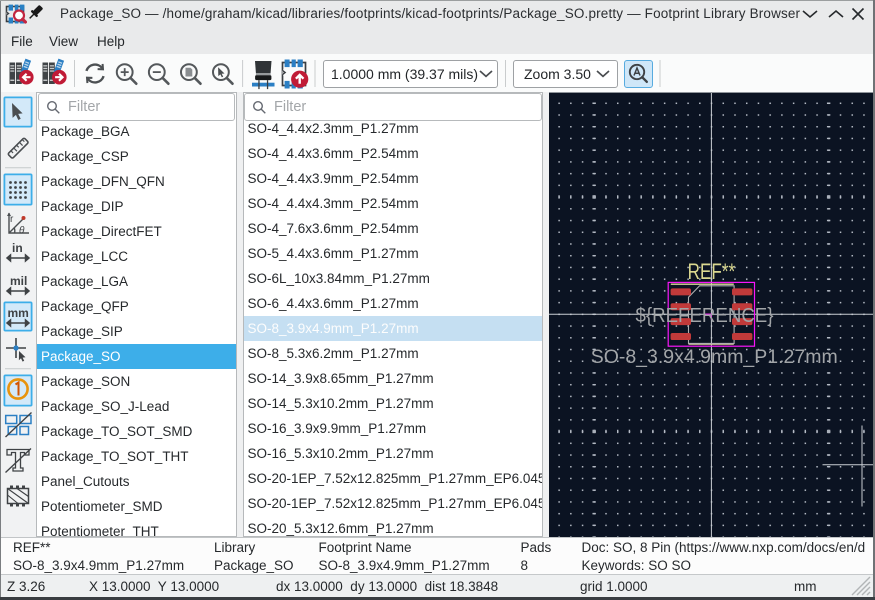 Image resolution: width=875 pixels, height=600 pixels. I want to click on svg-text: ${REFERENCE}, so click(705, 315).